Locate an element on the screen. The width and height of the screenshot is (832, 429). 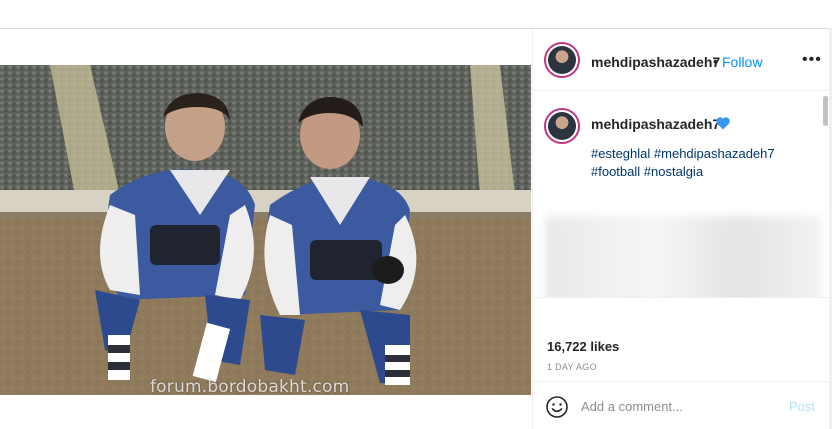
more-options-icon: ••• is located at coordinates (811, 60).